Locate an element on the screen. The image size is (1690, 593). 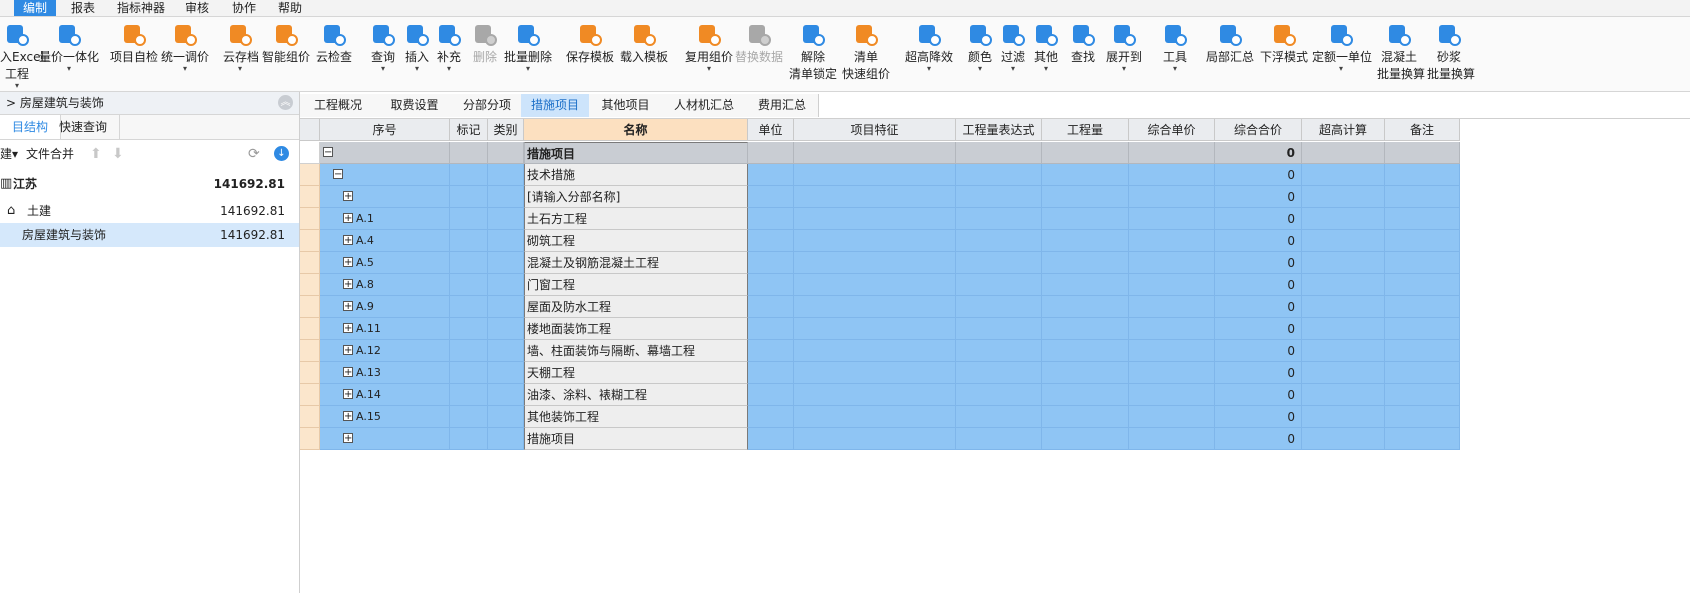
column-header: 综合合价 is located at coordinates (1258, 130).